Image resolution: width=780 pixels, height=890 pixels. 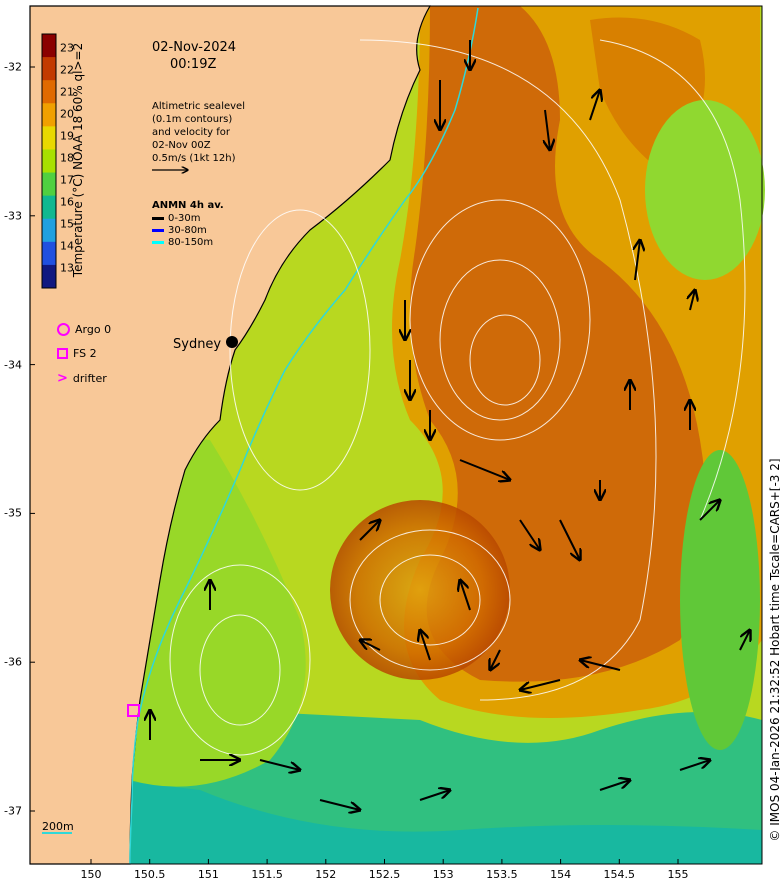 I want to click on colorbar, so click(x=49, y=161).